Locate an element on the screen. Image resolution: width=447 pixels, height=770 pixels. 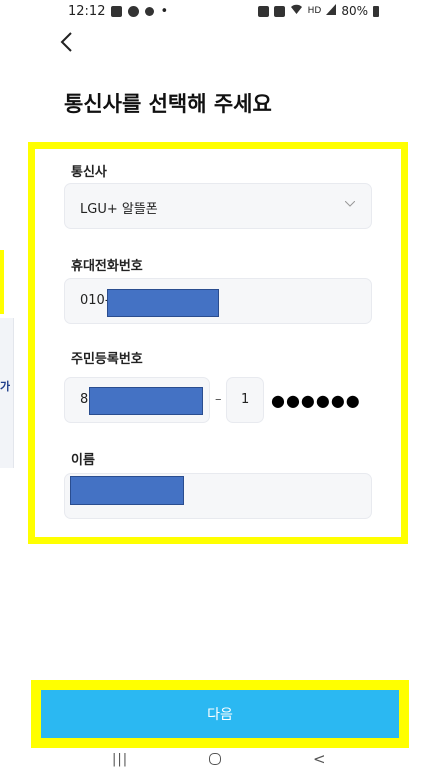
home-button is located at coordinates (215, 759).